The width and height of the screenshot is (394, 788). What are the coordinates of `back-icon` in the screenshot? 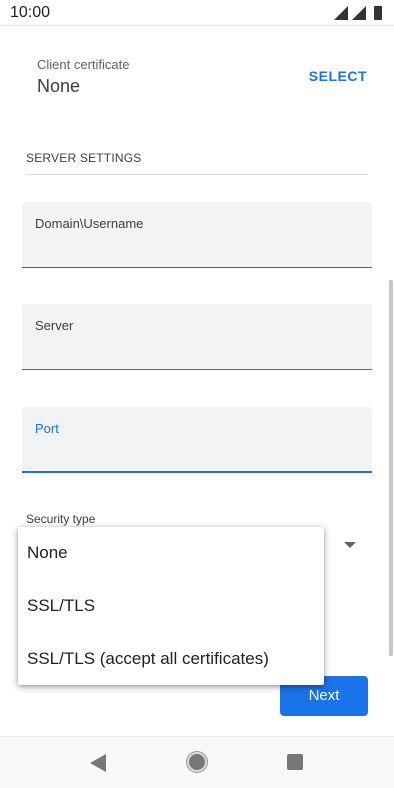 It's located at (99, 763).